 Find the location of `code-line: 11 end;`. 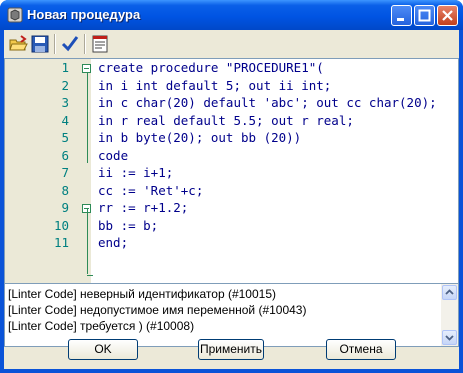

code-line: 11 end; is located at coordinates (231, 244).